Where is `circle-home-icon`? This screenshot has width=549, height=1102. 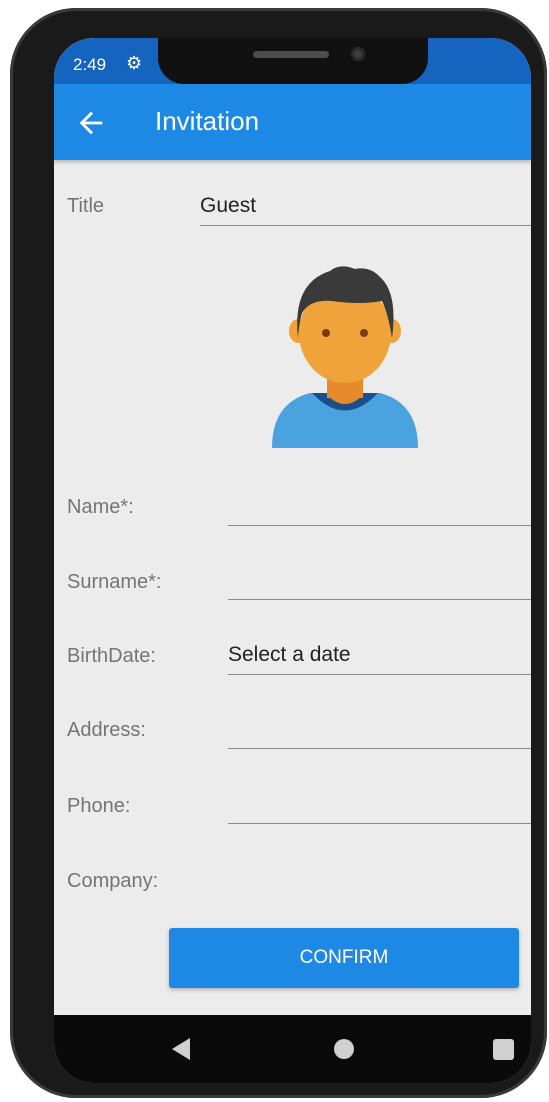
circle-home-icon is located at coordinates (344, 1049).